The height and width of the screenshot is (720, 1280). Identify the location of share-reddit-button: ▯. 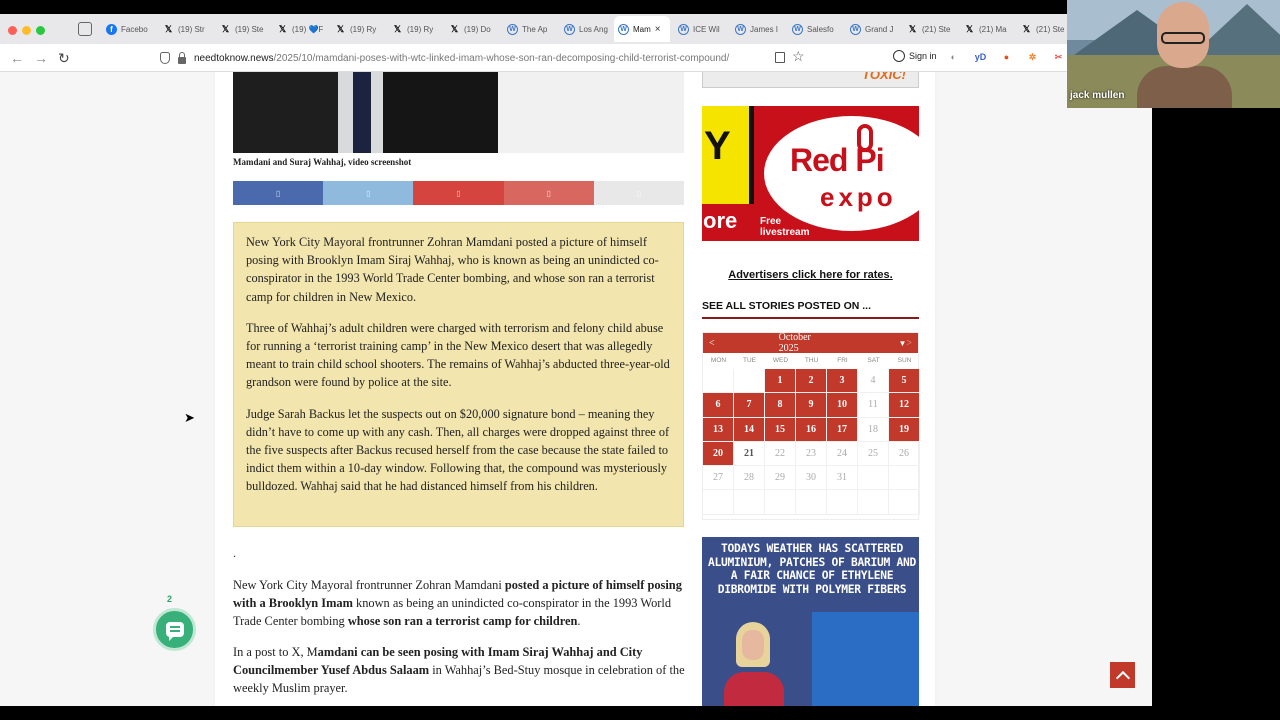
(548, 193).